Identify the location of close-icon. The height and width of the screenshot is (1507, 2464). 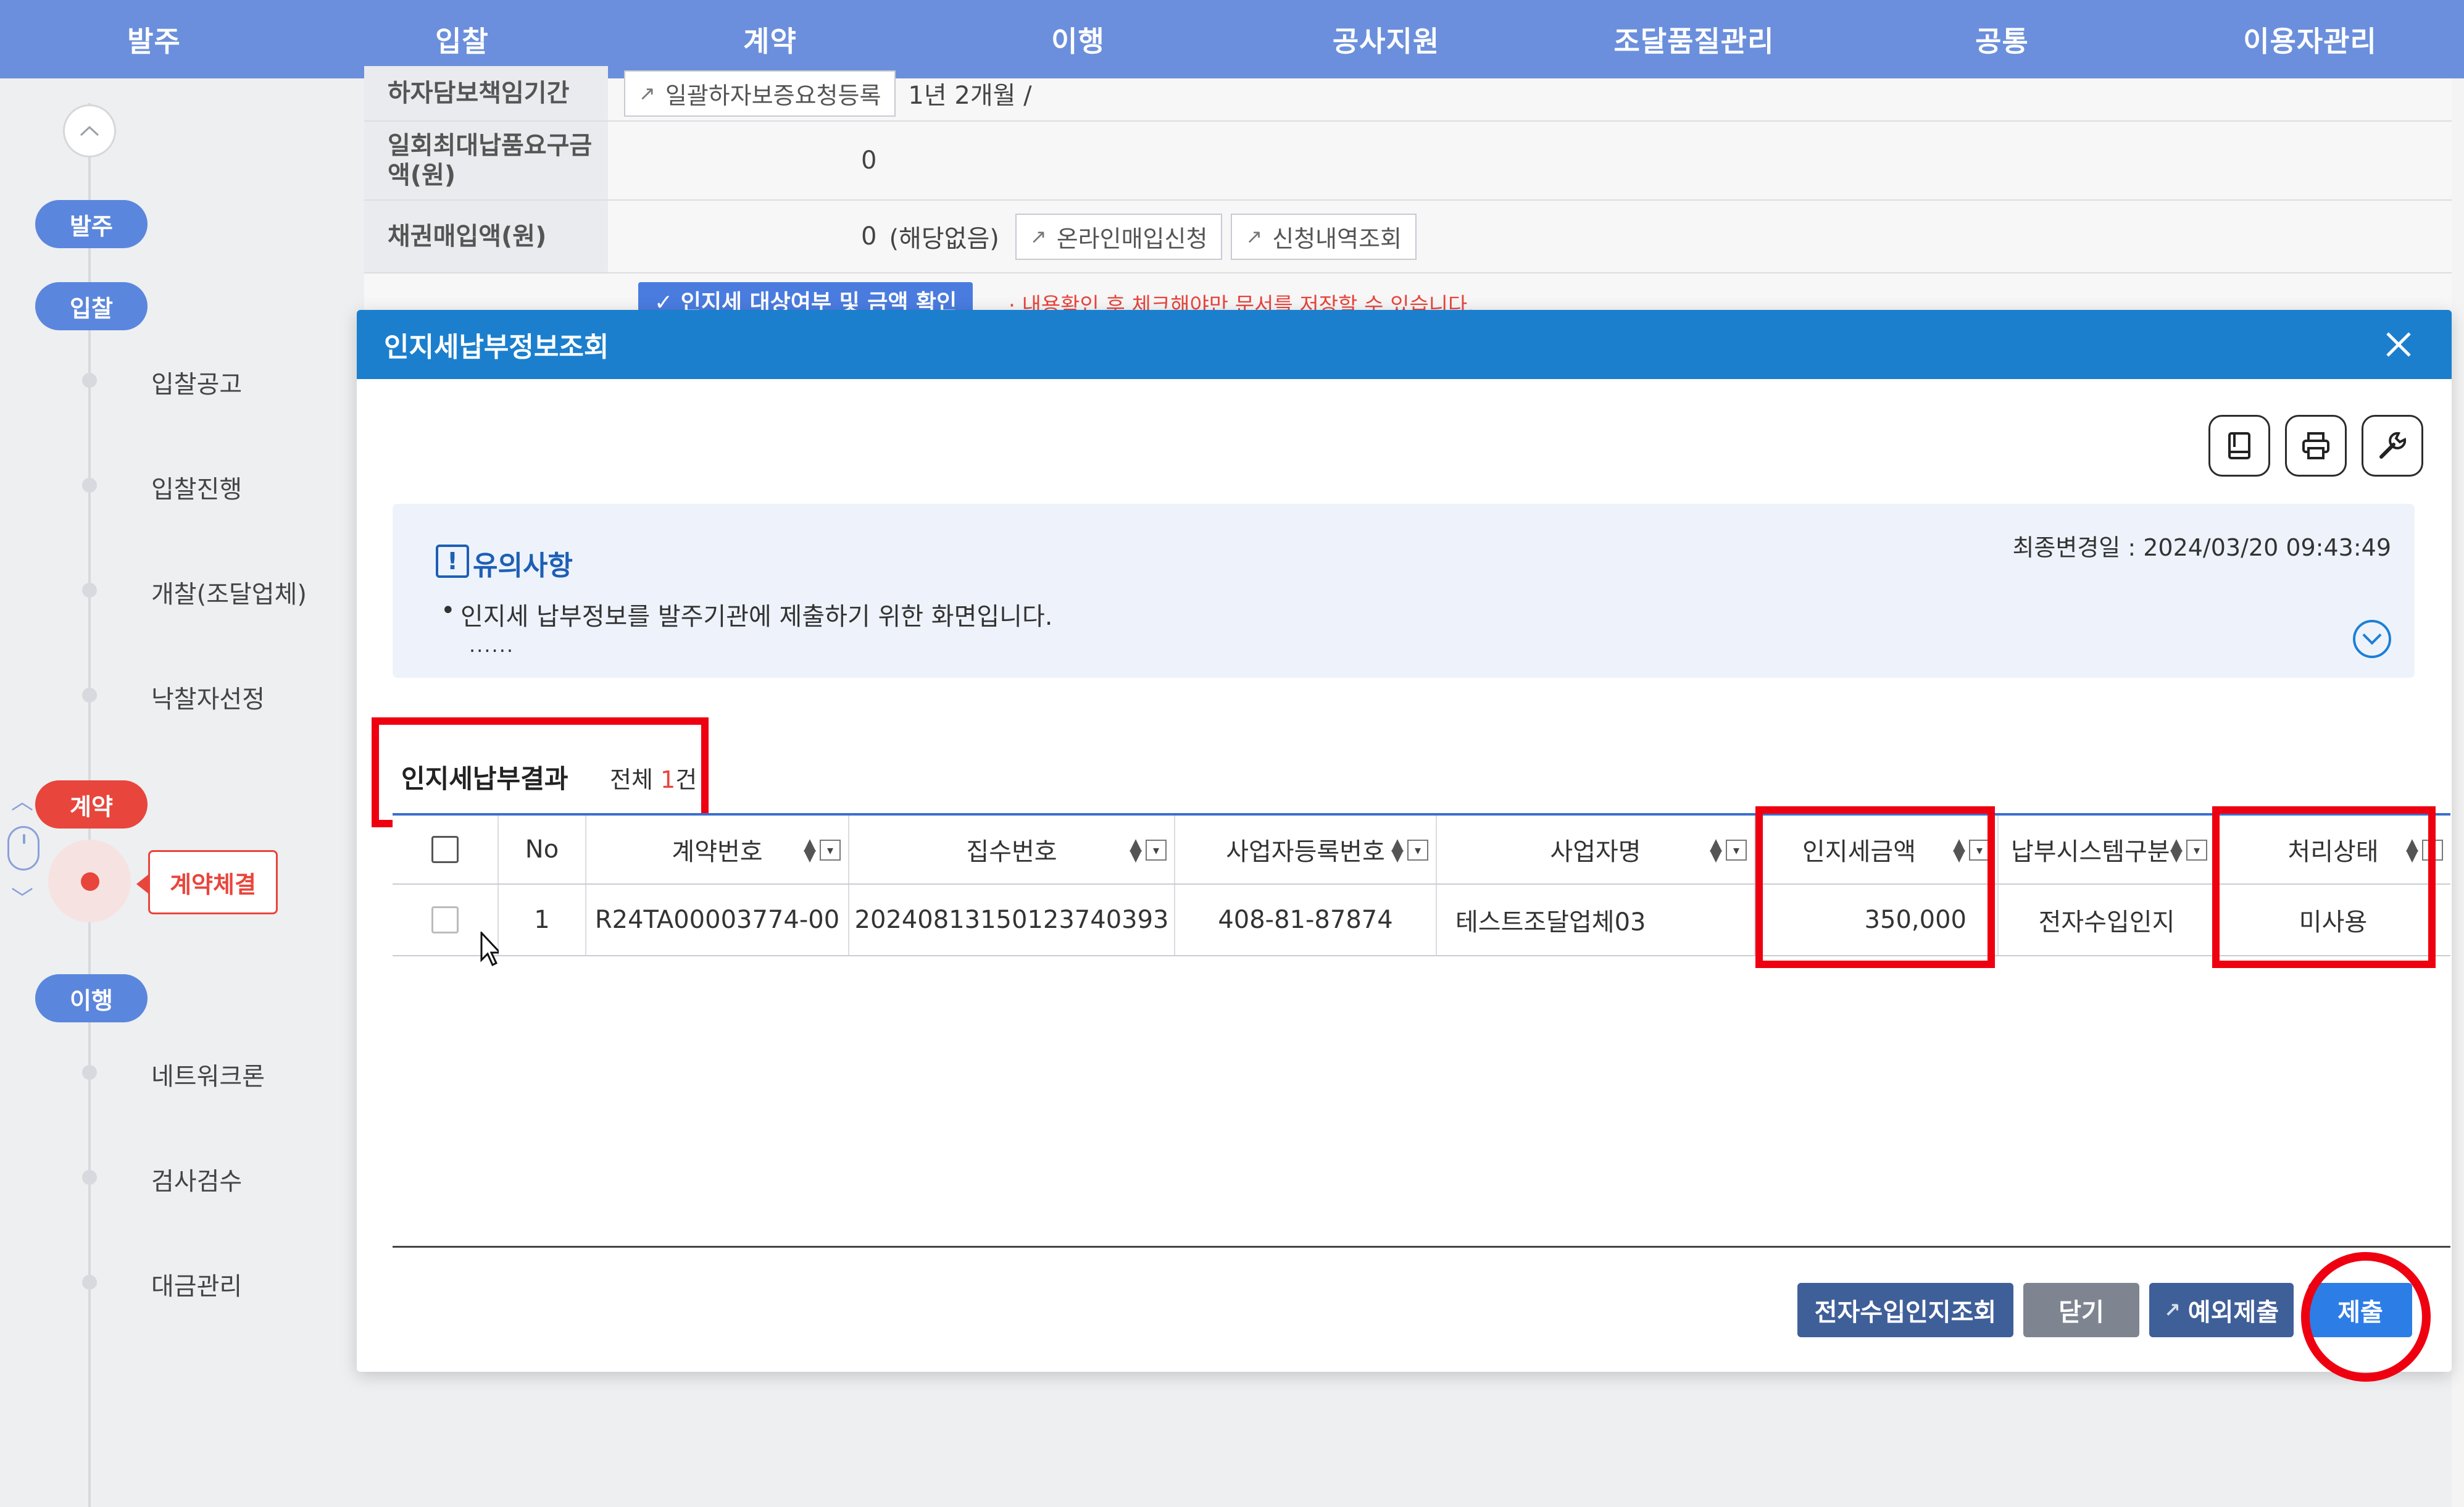
(2398, 344).